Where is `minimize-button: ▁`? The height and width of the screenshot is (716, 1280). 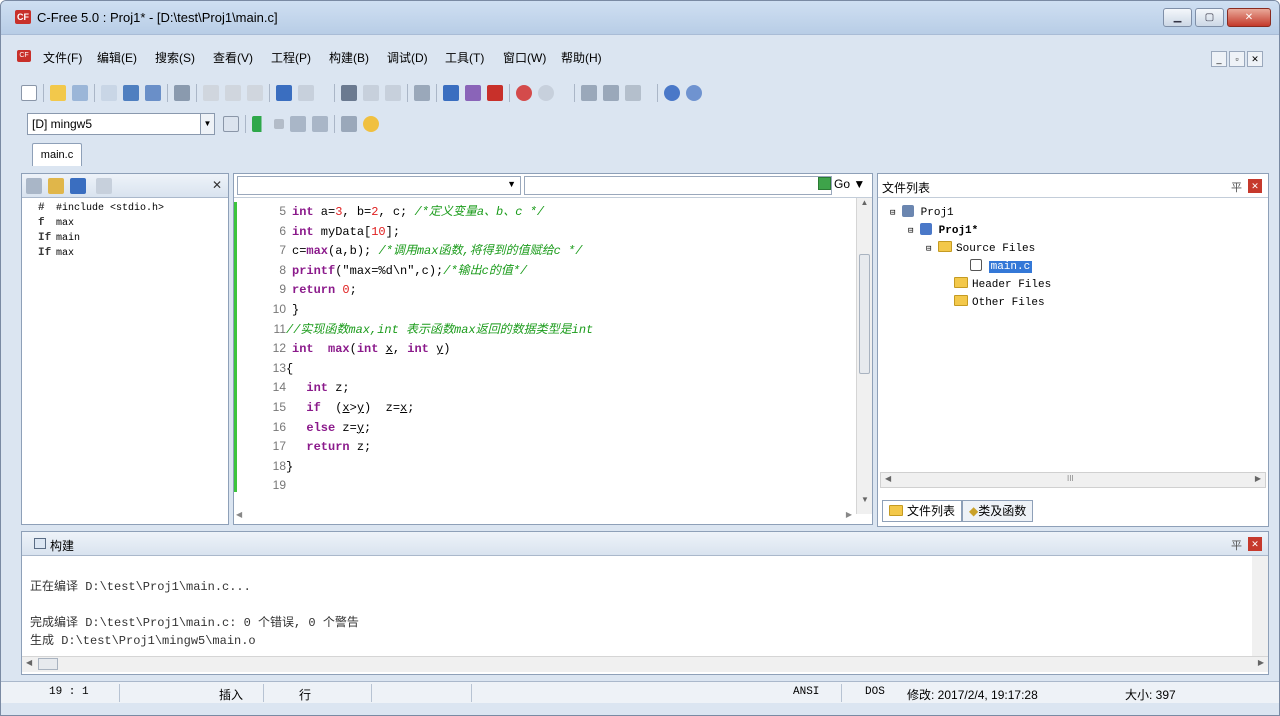 minimize-button: ▁ is located at coordinates (1177, 17).